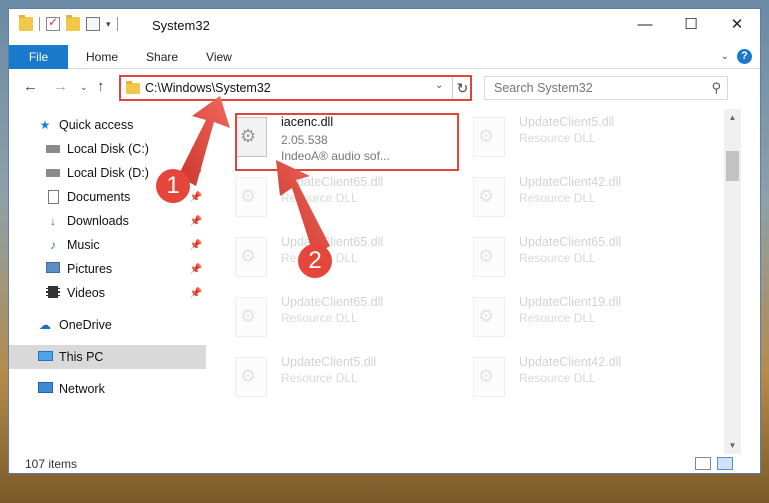 The image size is (769, 503). What do you see at coordinates (45, 325) in the screenshot?
I see `cloud-icon: ☁` at bounding box center [45, 325].